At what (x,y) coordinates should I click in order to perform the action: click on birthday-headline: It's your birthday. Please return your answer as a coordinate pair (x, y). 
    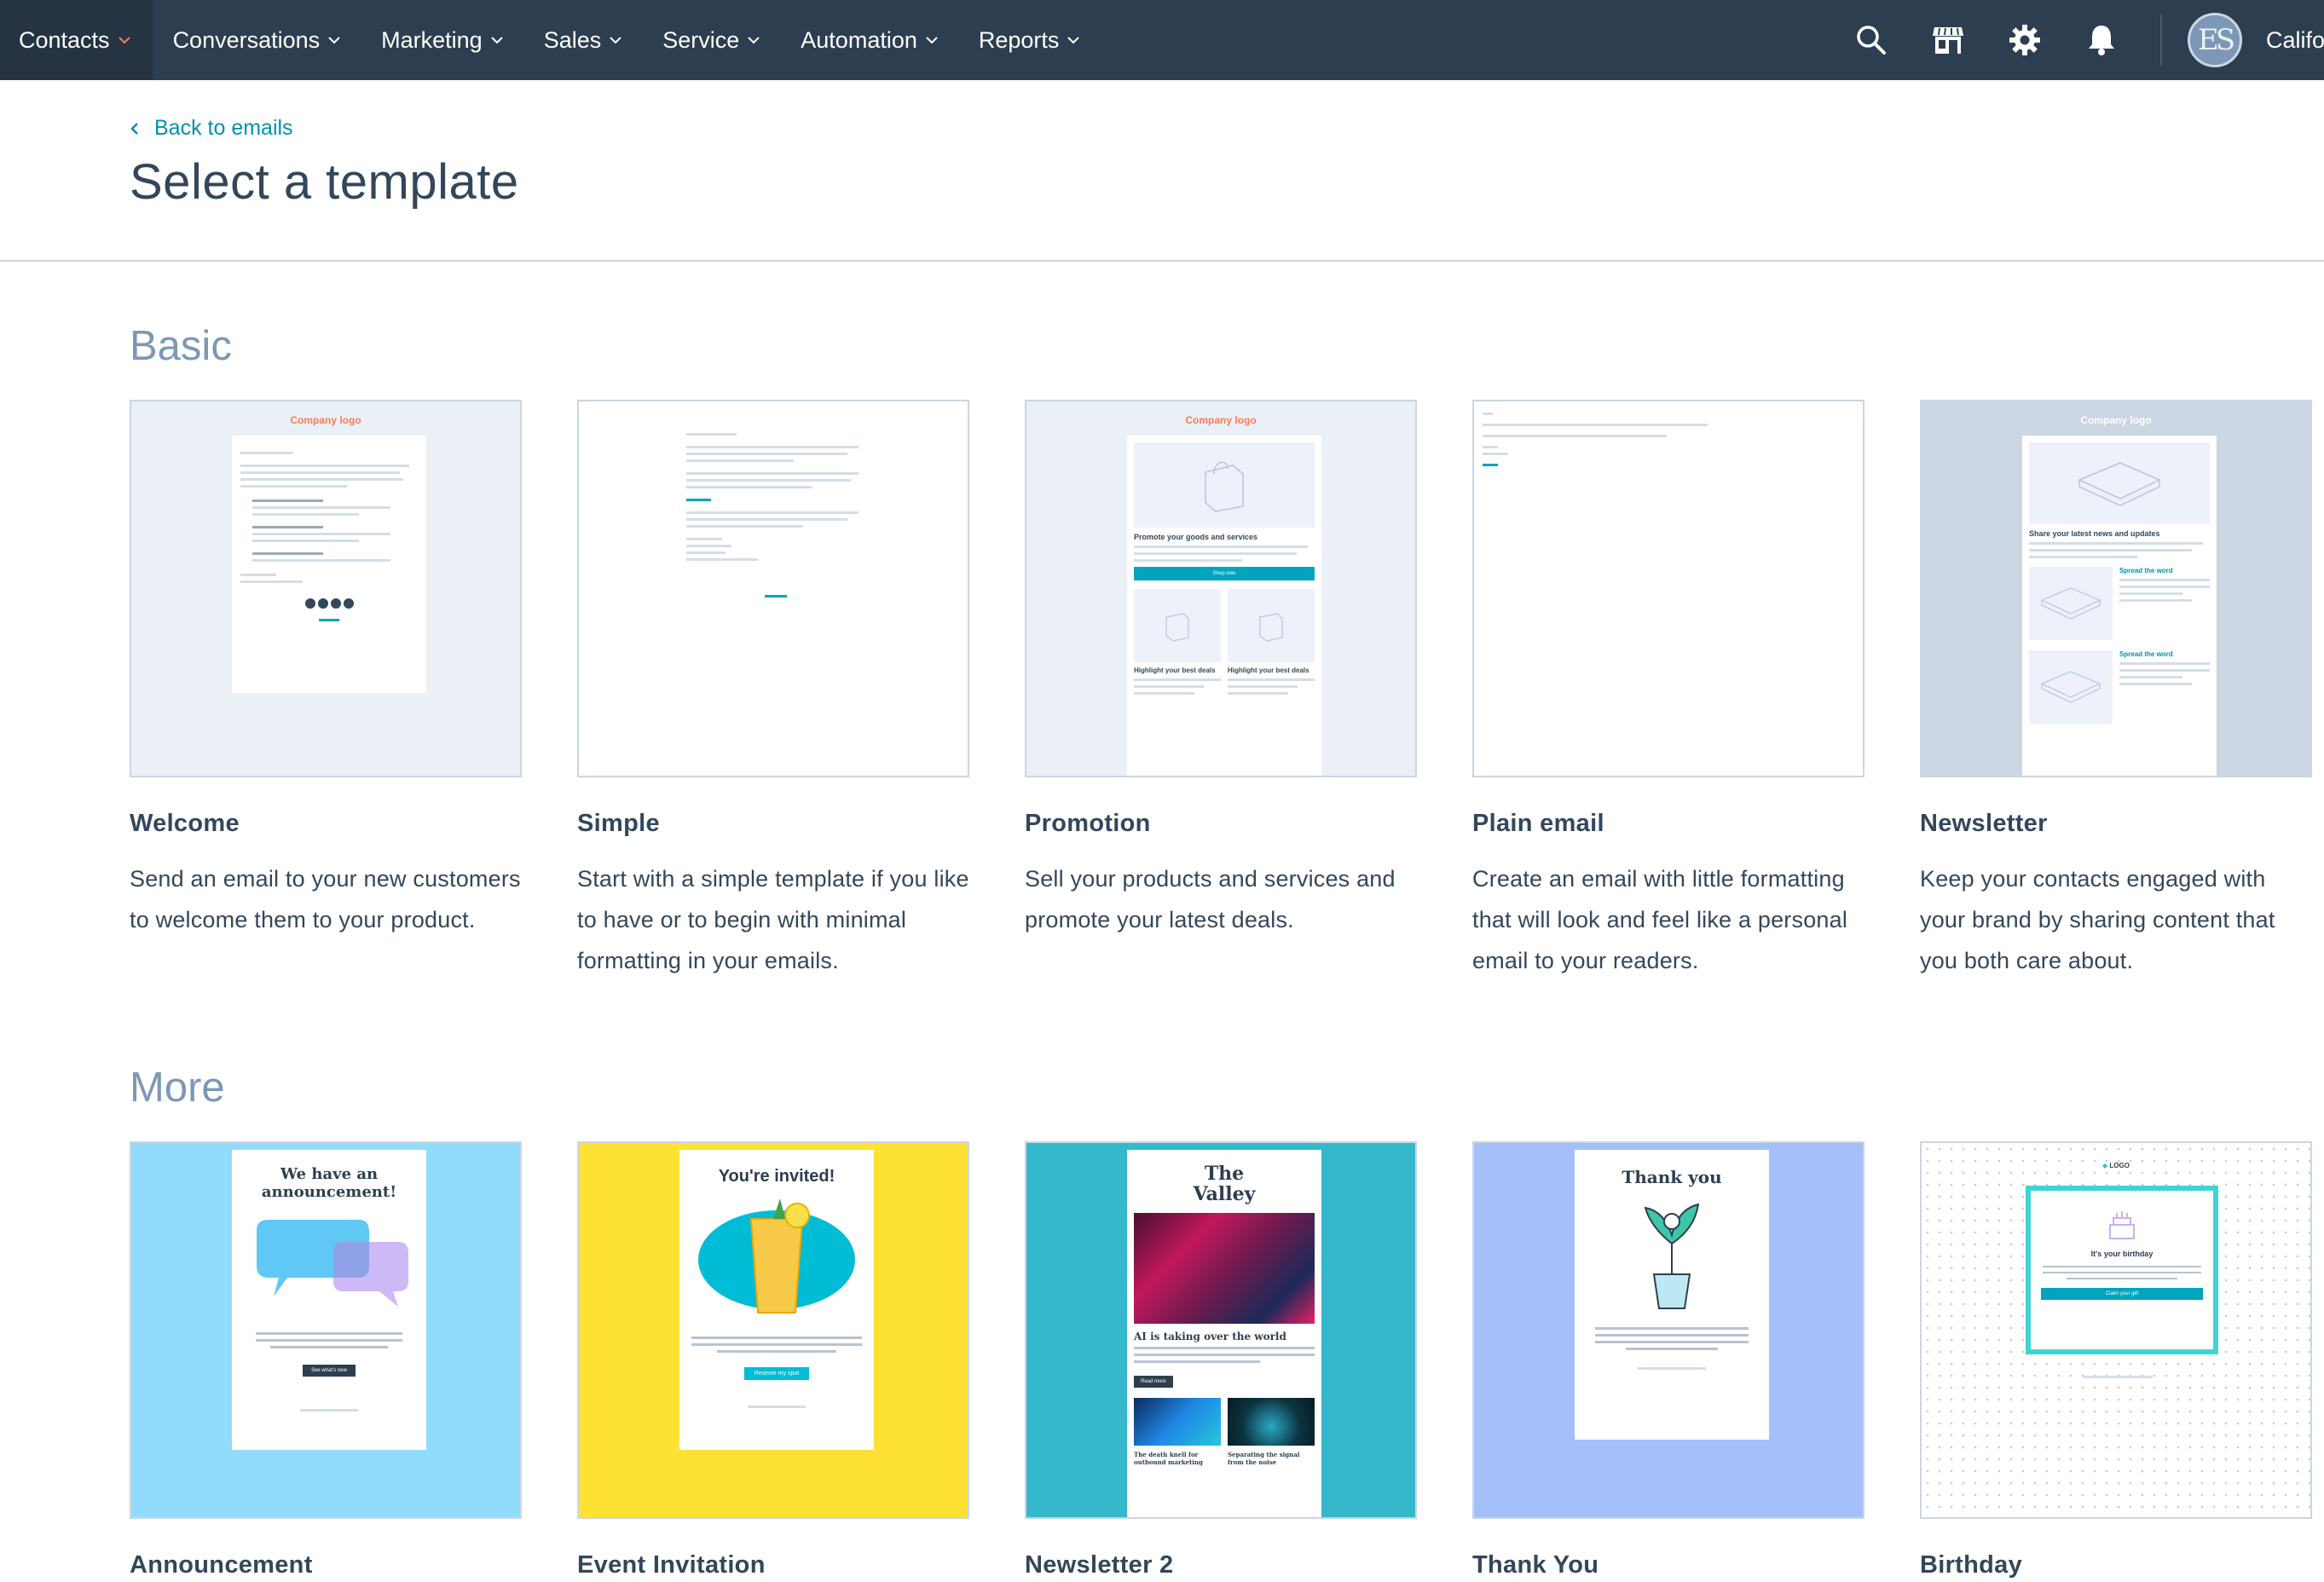
    Looking at the image, I should click on (2122, 1254).